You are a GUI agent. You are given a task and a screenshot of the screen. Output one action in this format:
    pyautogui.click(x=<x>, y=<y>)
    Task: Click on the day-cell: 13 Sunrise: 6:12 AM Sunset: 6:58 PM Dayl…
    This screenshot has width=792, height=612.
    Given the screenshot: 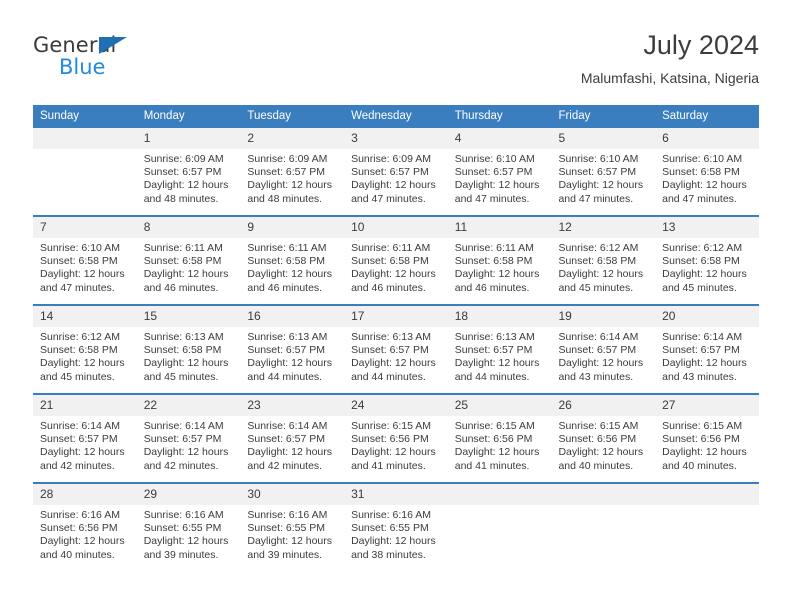 What is the action you would take?
    pyautogui.click(x=707, y=260)
    